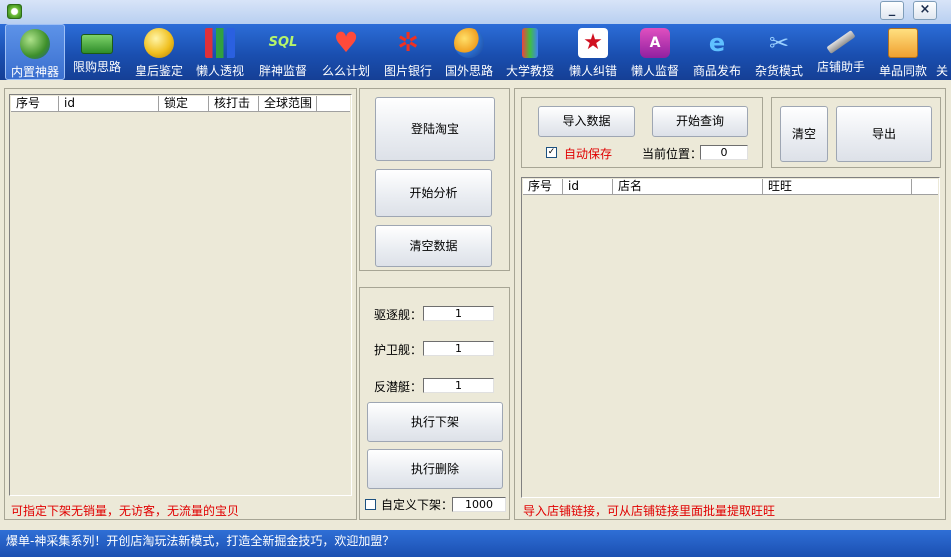  Describe the element at coordinates (35, 44) in the screenshot. I see `earth-vb-icon` at that location.